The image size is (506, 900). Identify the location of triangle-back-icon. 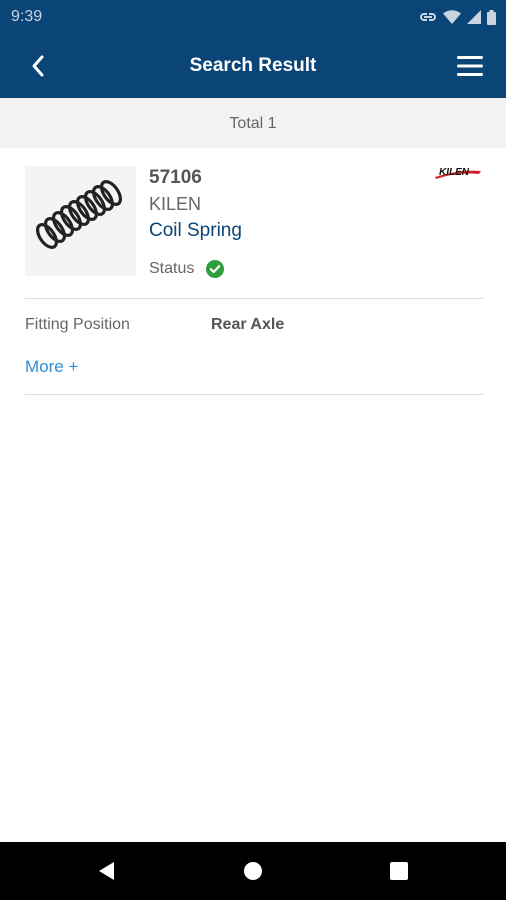
(106, 871).